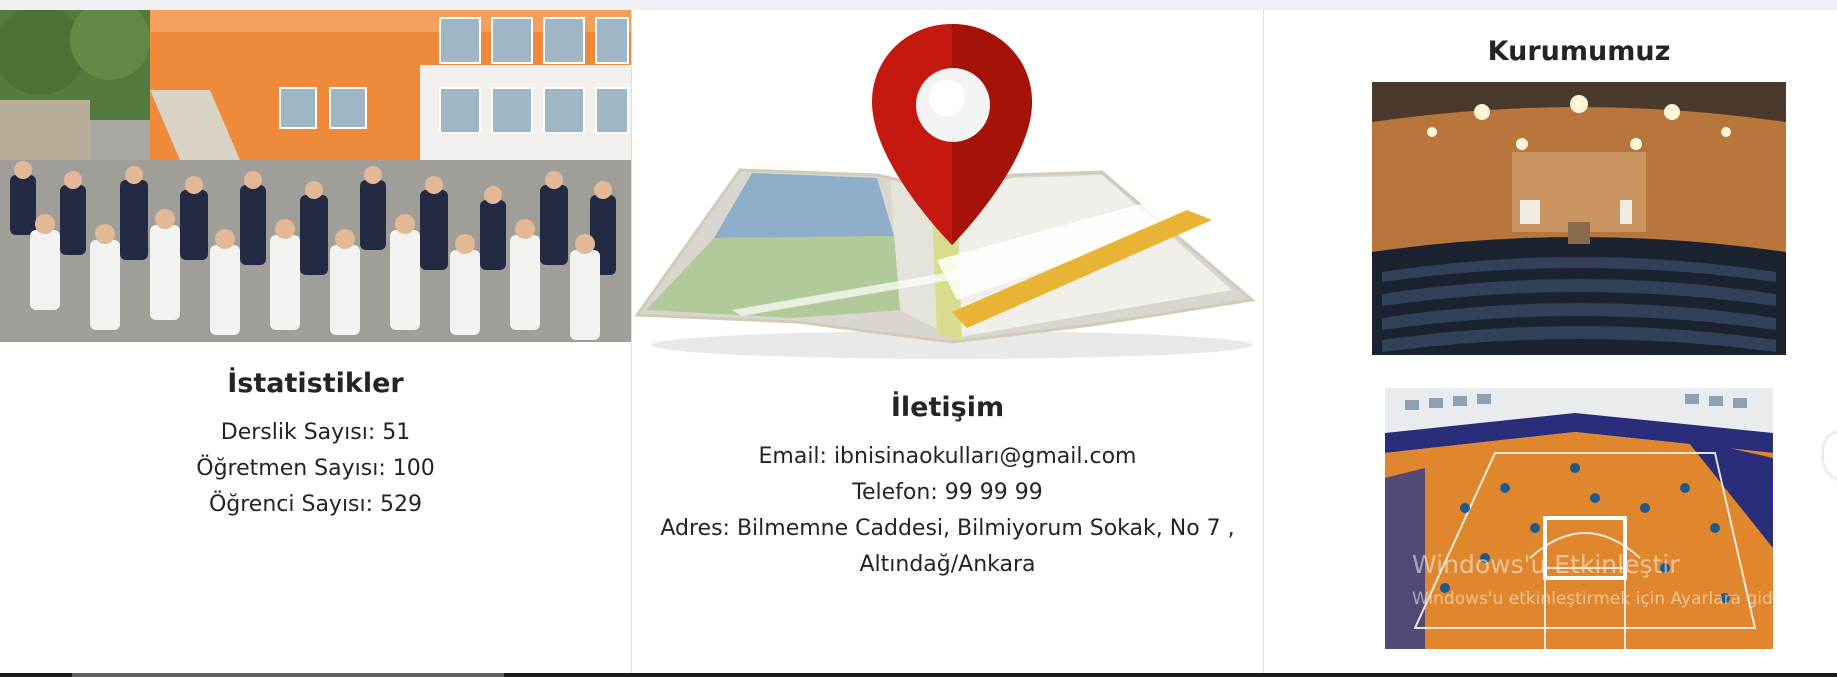 This screenshot has height=677, width=1837. I want to click on student-count: Öğrenci Sayısı: 529, so click(315, 504).